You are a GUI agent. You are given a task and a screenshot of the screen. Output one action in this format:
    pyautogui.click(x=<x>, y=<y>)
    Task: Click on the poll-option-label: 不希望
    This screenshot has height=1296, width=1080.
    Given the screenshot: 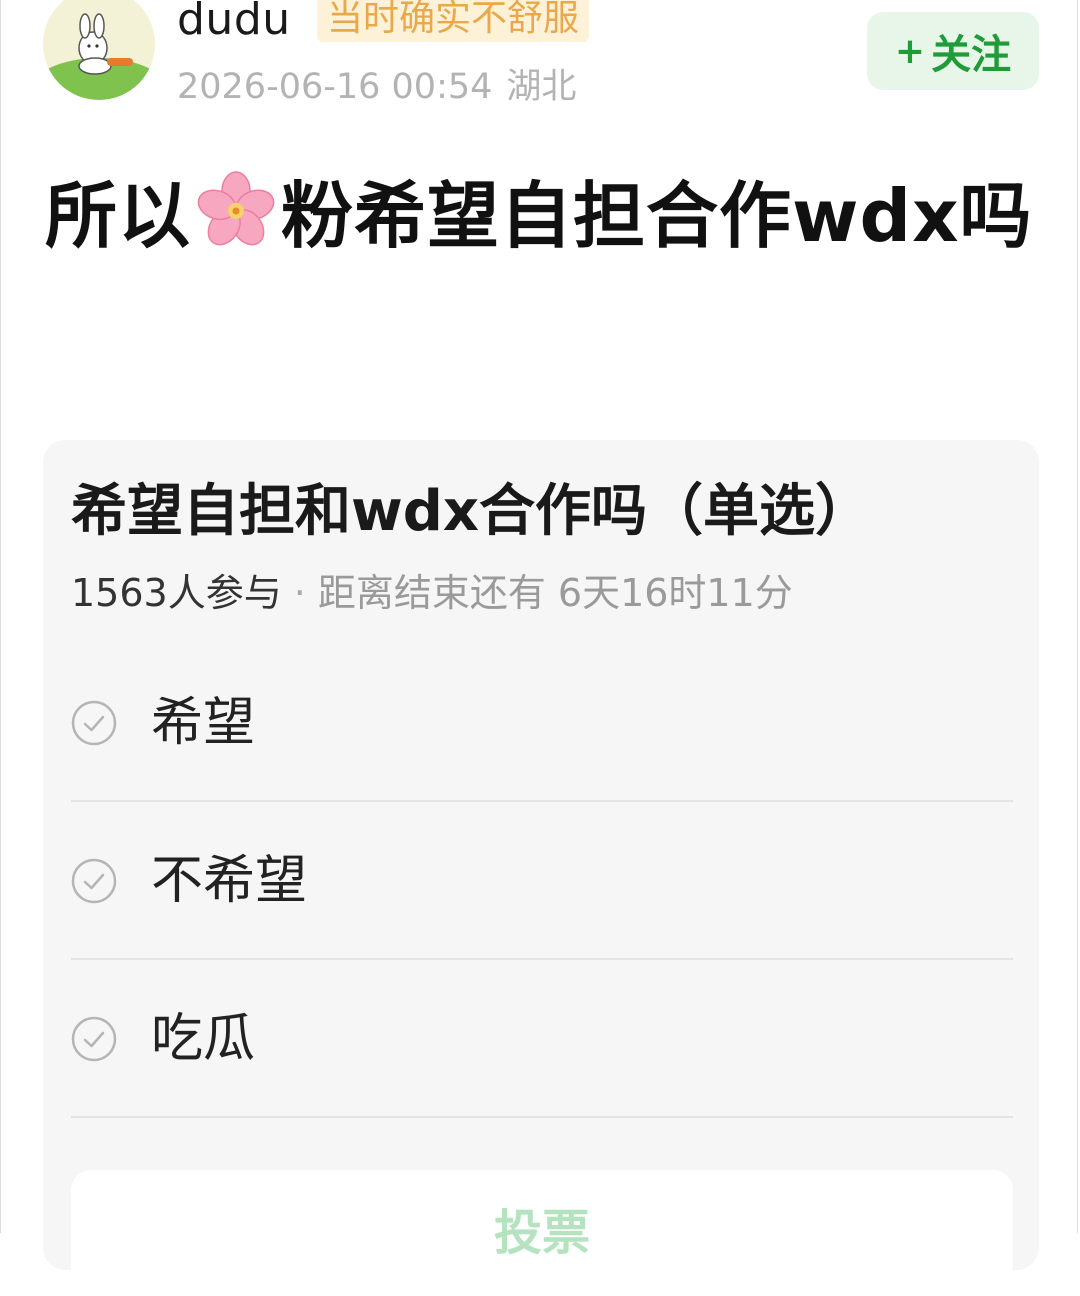 What is the action you would take?
    pyautogui.click(x=229, y=881)
    